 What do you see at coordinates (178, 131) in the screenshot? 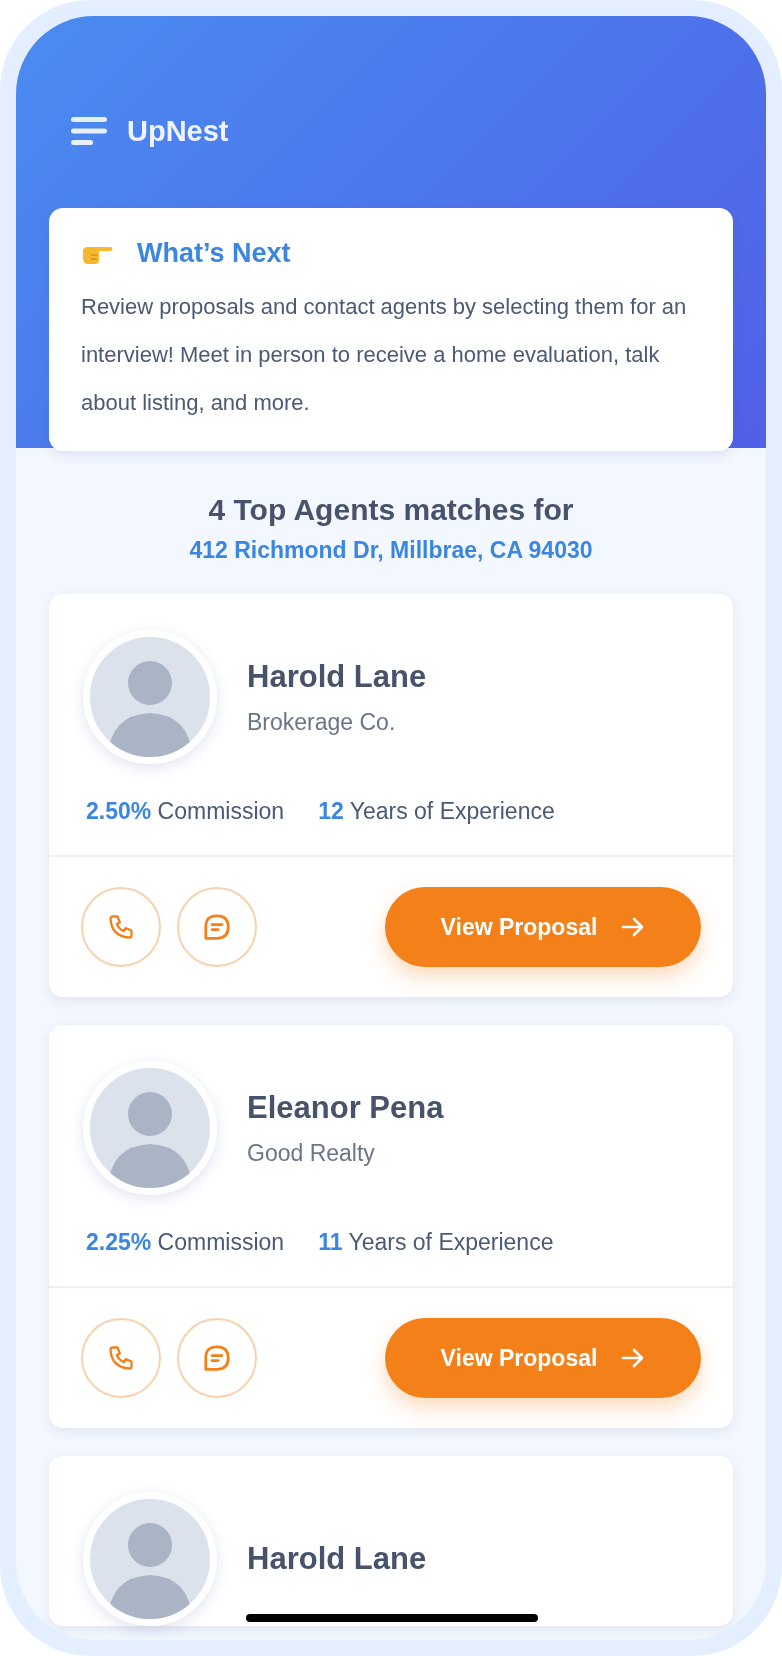
I see `app-title: UpNest` at bounding box center [178, 131].